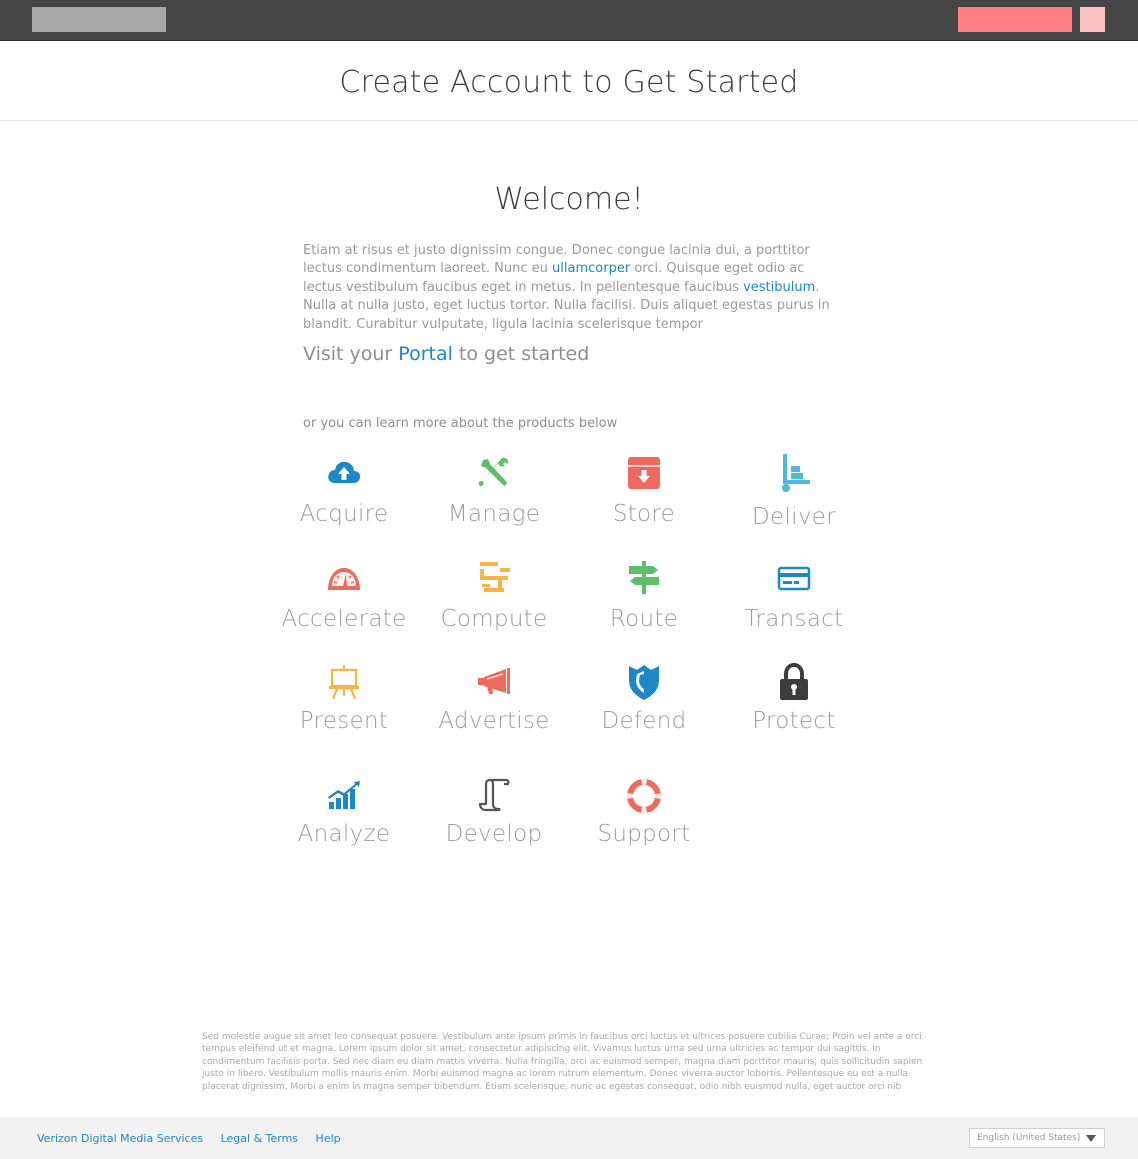 This screenshot has width=1138, height=1159. I want to click on flowchart-icon, so click(494, 578).